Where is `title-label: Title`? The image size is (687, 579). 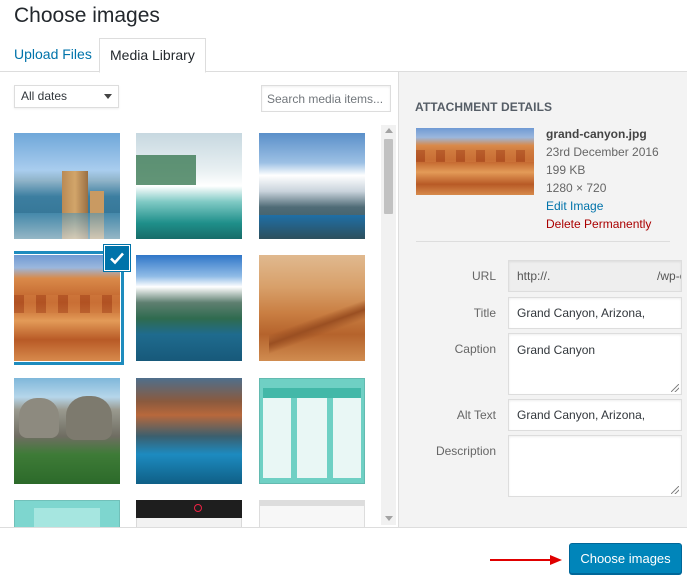
title-label: Title is located at coordinates (484, 313).